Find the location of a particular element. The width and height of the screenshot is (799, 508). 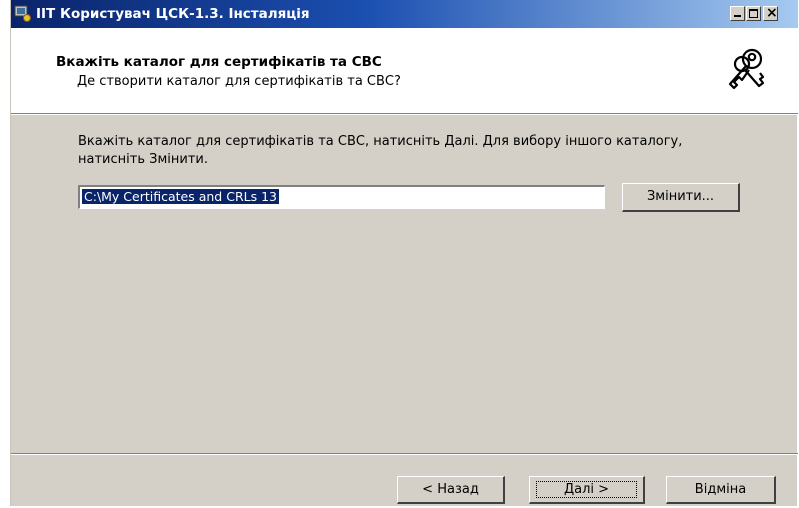

title-bar: ІІТ Користувач ЦСК-1.3. Інсталяція × is located at coordinates (404, 14).